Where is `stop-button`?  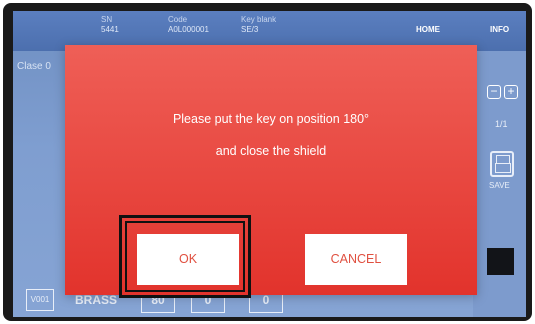
stop-button is located at coordinates (500, 261).